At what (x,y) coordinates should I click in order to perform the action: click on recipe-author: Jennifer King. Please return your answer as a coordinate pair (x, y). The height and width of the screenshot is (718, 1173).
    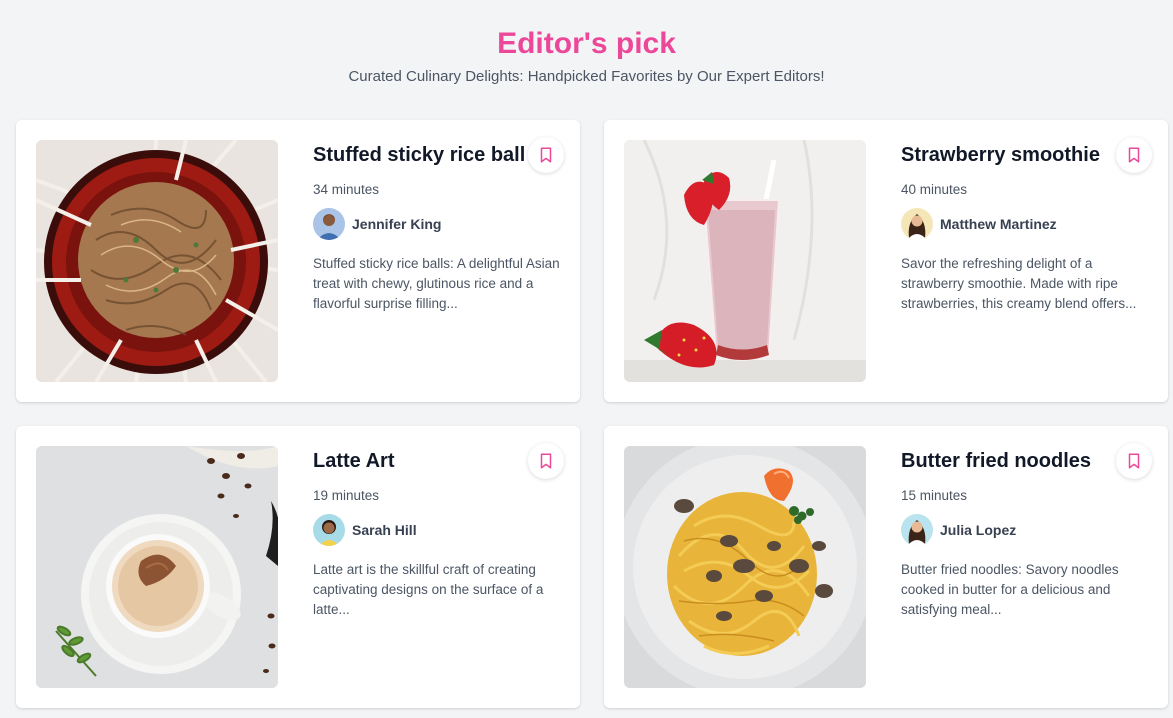
    Looking at the image, I should click on (438, 224).